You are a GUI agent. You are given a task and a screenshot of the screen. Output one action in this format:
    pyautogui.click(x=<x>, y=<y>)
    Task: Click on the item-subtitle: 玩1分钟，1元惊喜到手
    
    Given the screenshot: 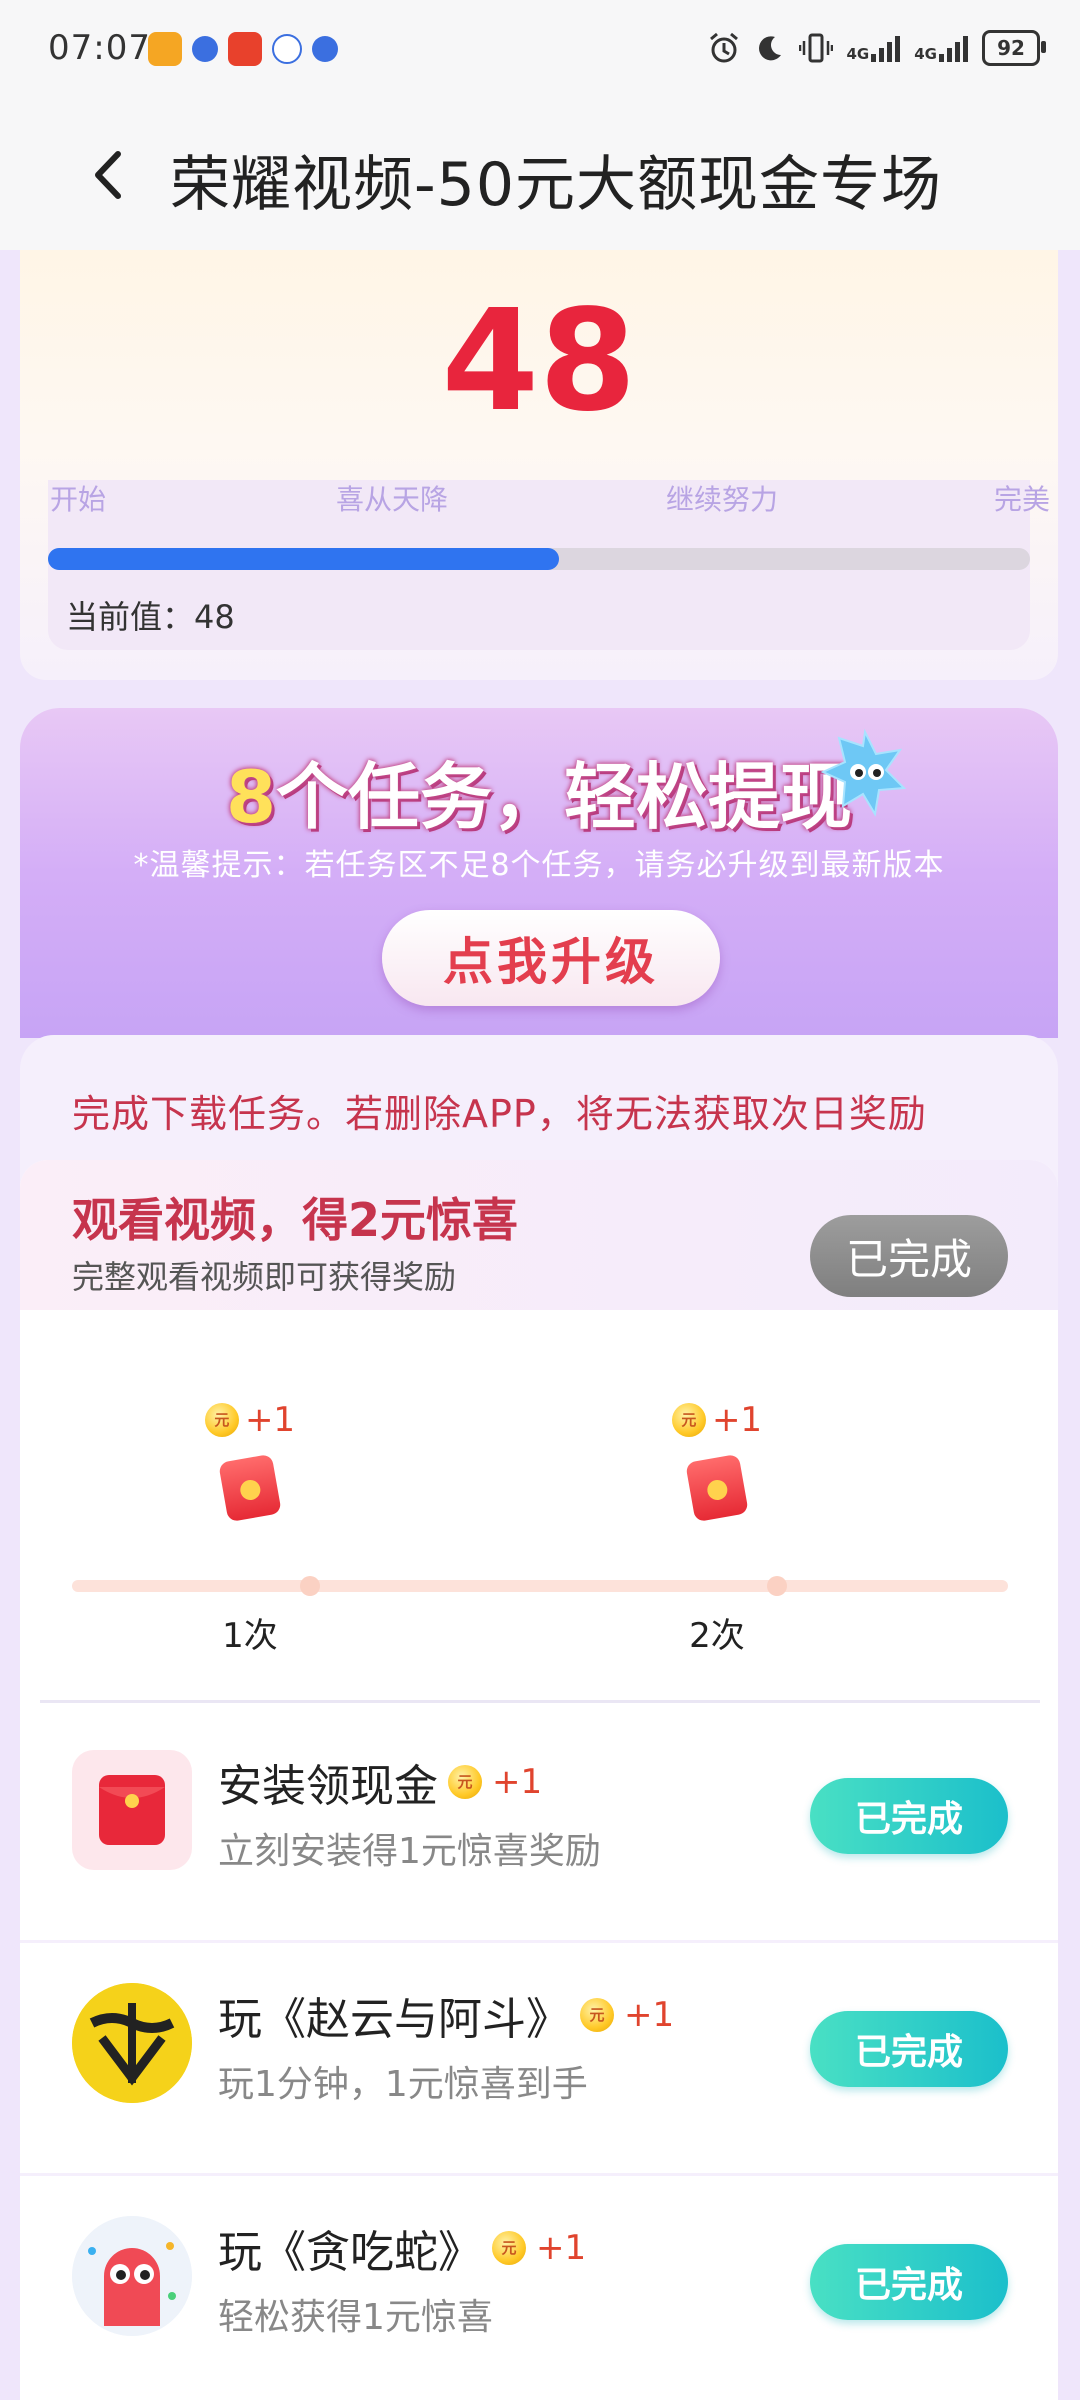 What is the action you would take?
    pyautogui.click(x=403, y=2084)
    